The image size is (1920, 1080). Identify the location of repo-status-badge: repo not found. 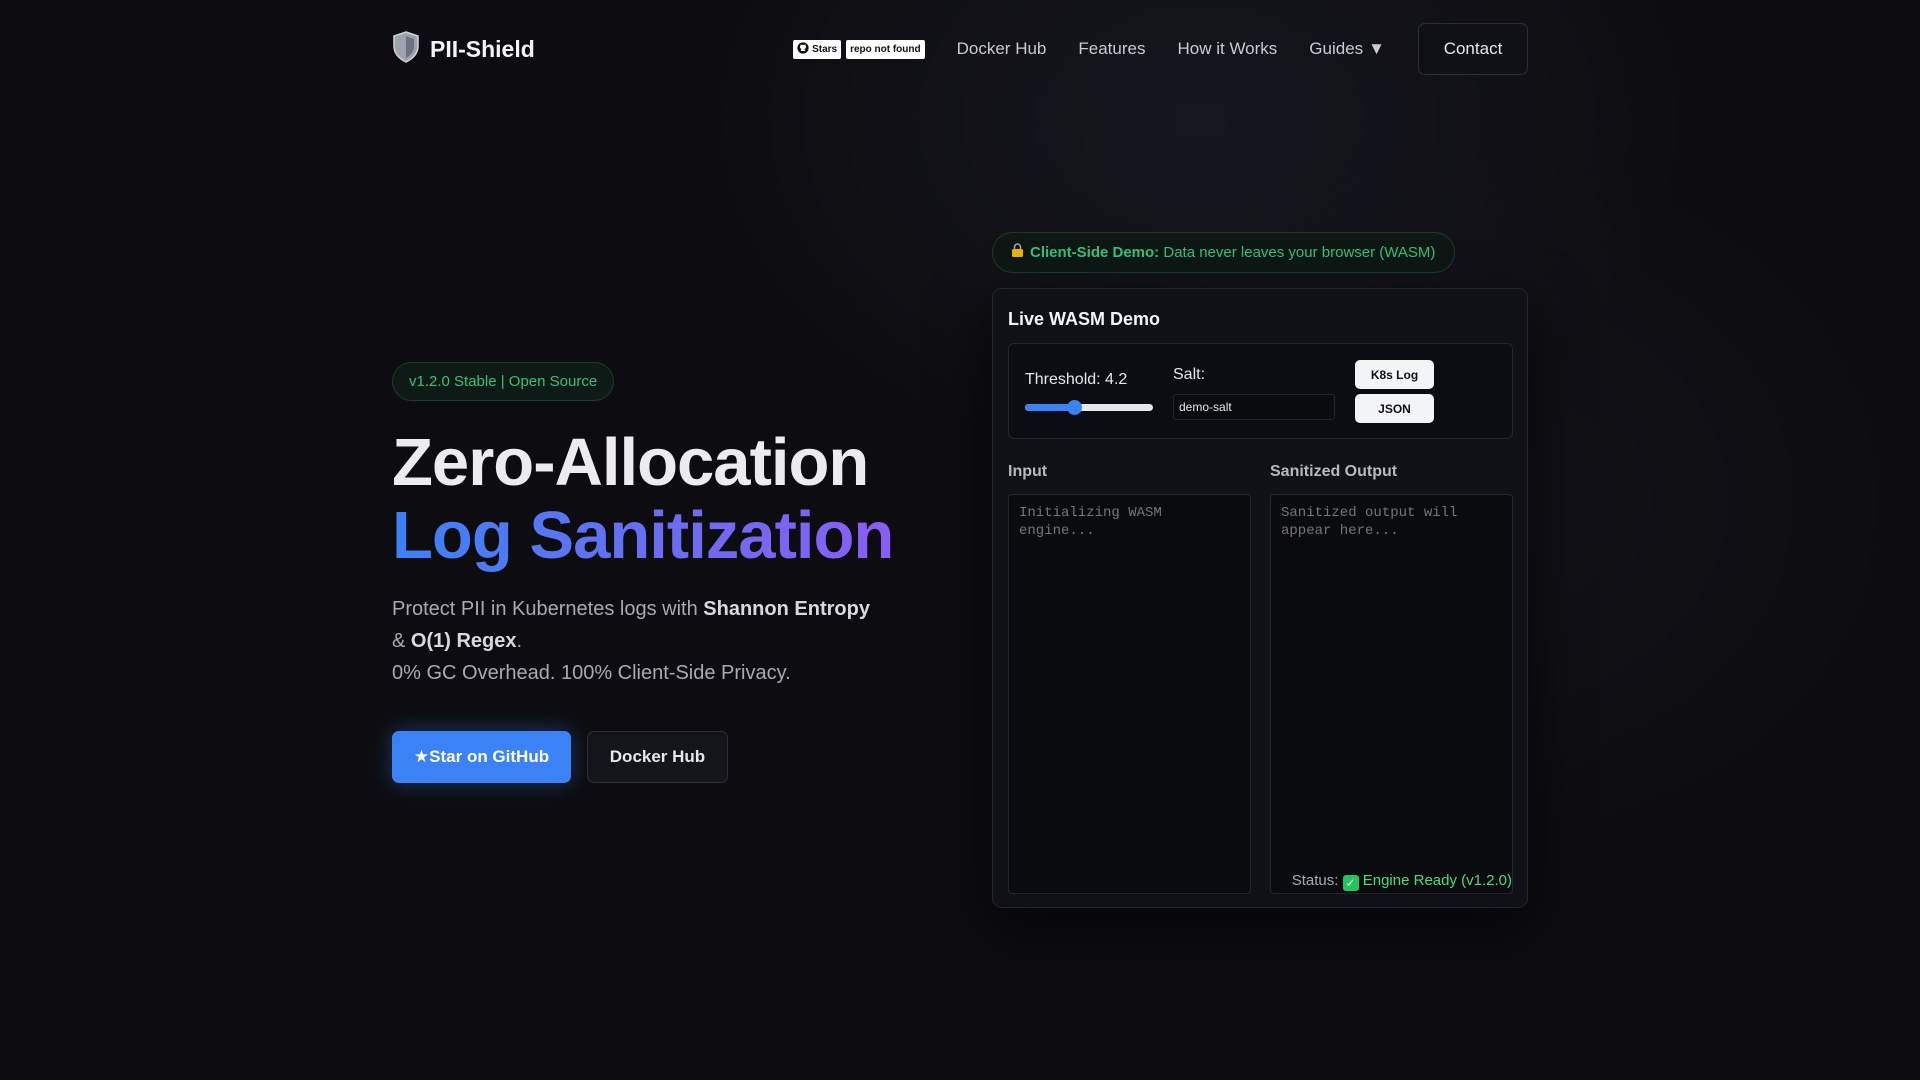
(885, 49).